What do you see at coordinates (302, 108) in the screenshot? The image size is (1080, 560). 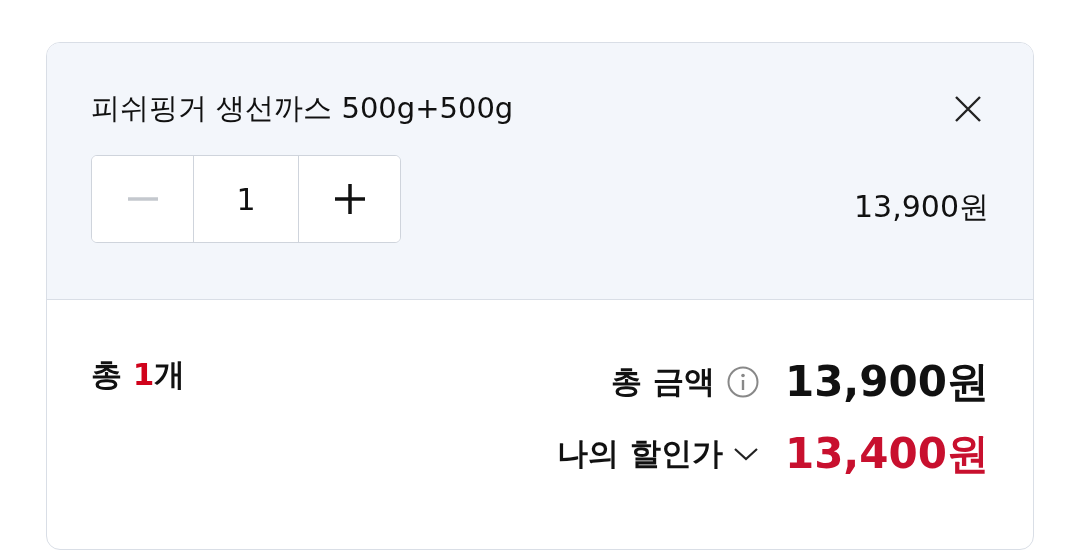 I see `product-name: 피쉬핑거 생선까스 500g+500g` at bounding box center [302, 108].